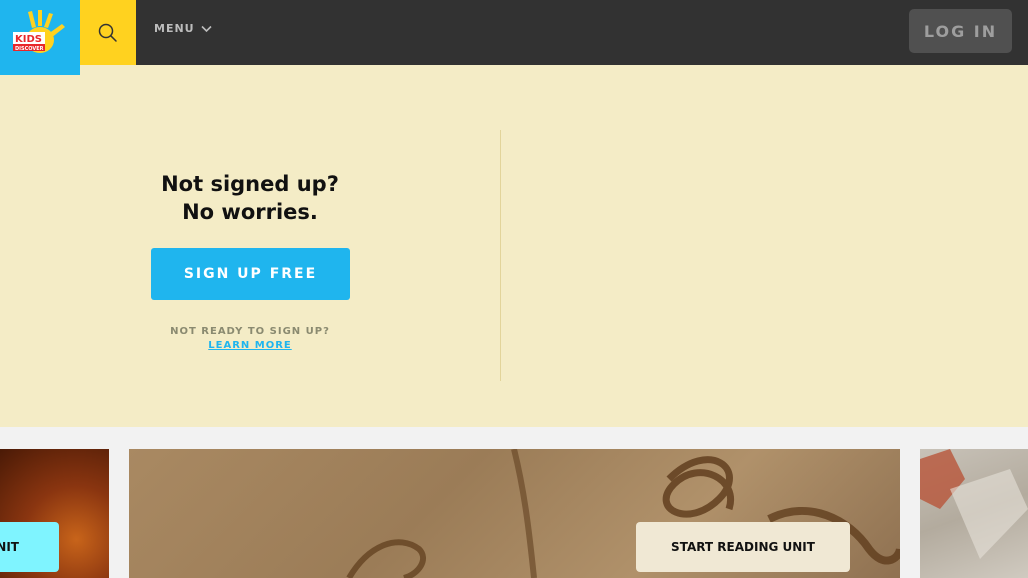 This screenshot has height=578, width=1028. Describe the element at coordinates (29, 547) in the screenshot. I see `start-reading-unit-button-left: NIT` at that location.